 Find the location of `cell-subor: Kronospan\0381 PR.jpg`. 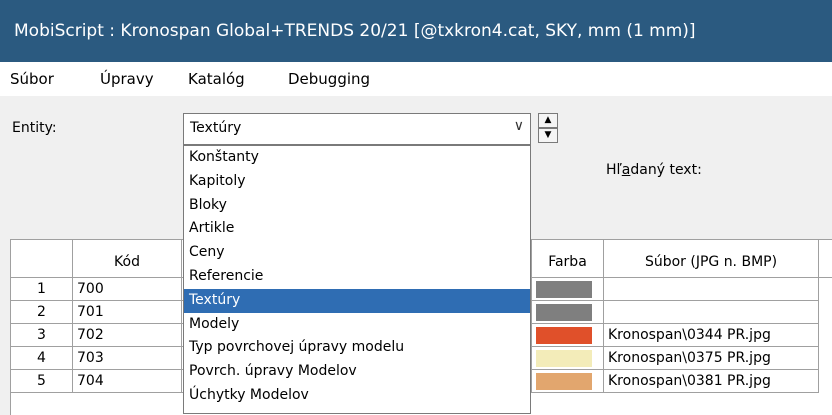

cell-subor: Kronospan\0381 PR.jpg is located at coordinates (711, 381).